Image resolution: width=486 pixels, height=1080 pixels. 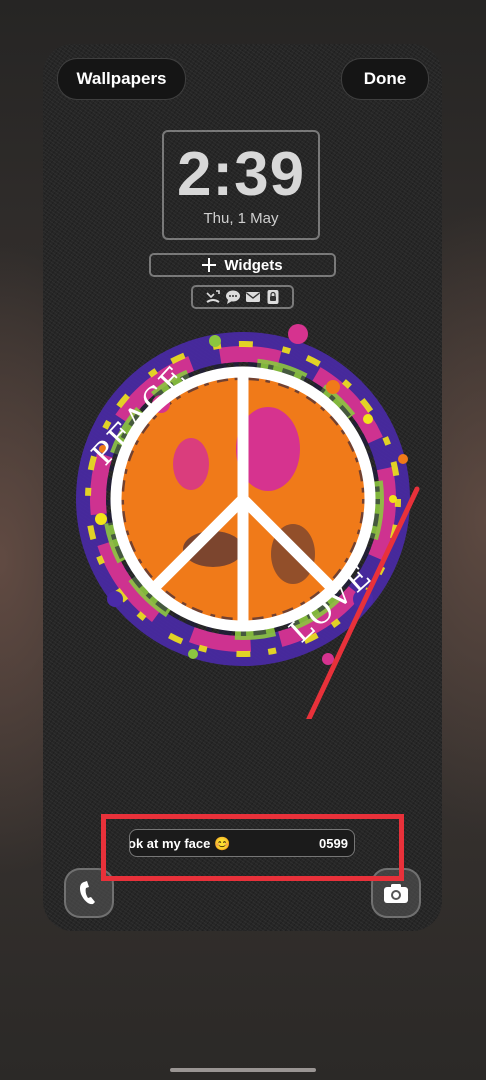 I want to click on clock-date: Thu, 1 May, so click(x=241, y=218).